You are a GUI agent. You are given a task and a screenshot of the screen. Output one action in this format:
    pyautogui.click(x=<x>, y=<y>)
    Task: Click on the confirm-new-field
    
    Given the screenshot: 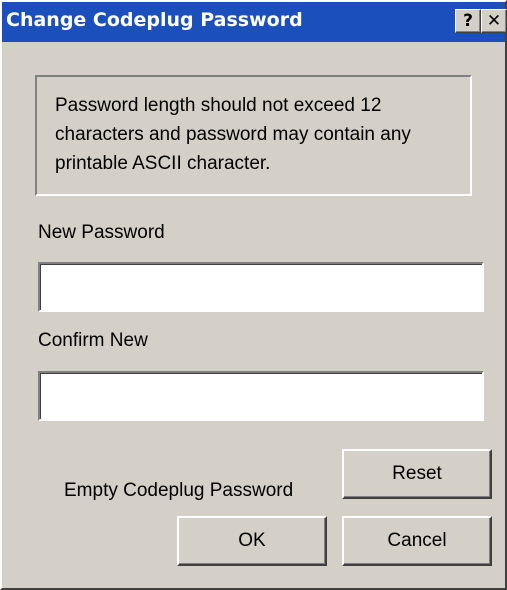 What is the action you would take?
    pyautogui.click(x=261, y=396)
    